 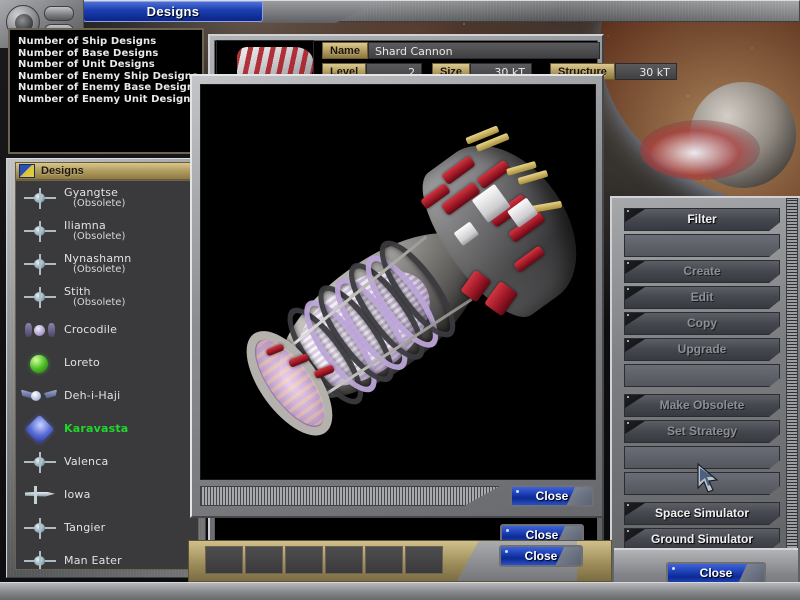 What do you see at coordinates (27, 171) in the screenshot?
I see `shield-flag-icon` at bounding box center [27, 171].